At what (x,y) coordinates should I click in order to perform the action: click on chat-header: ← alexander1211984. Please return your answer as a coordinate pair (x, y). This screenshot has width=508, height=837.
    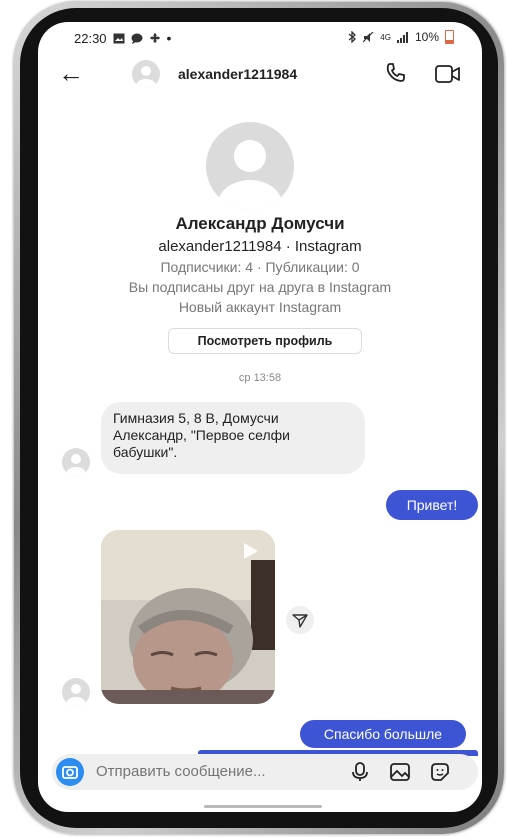
    Looking at the image, I should click on (260, 74).